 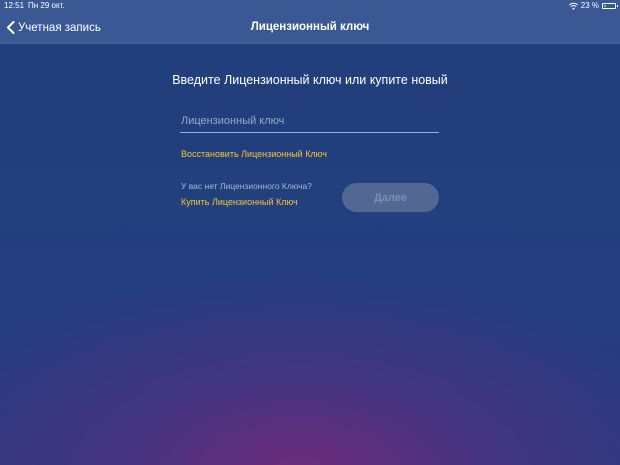 What do you see at coordinates (254, 154) in the screenshot?
I see `restore-license-link: Восстановить Лицензионный Ключ` at bounding box center [254, 154].